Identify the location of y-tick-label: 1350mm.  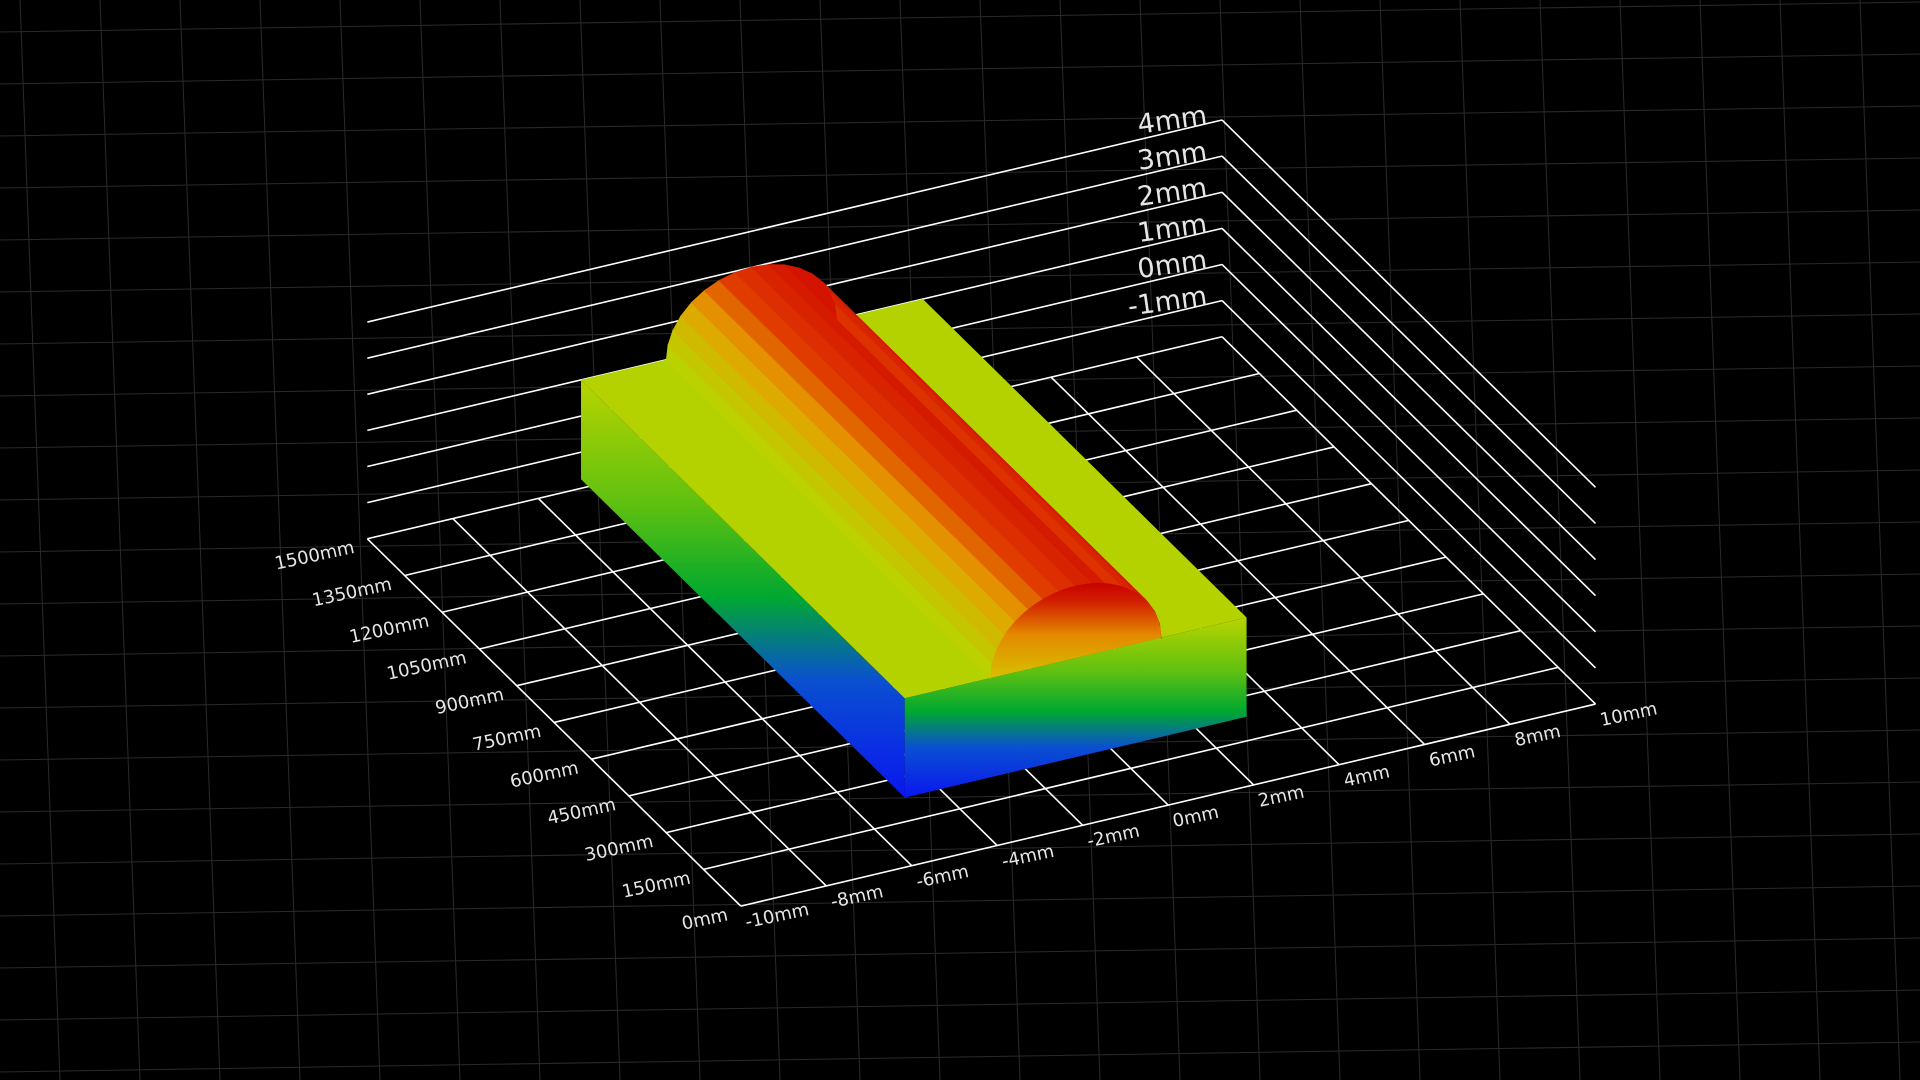
(351, 592).